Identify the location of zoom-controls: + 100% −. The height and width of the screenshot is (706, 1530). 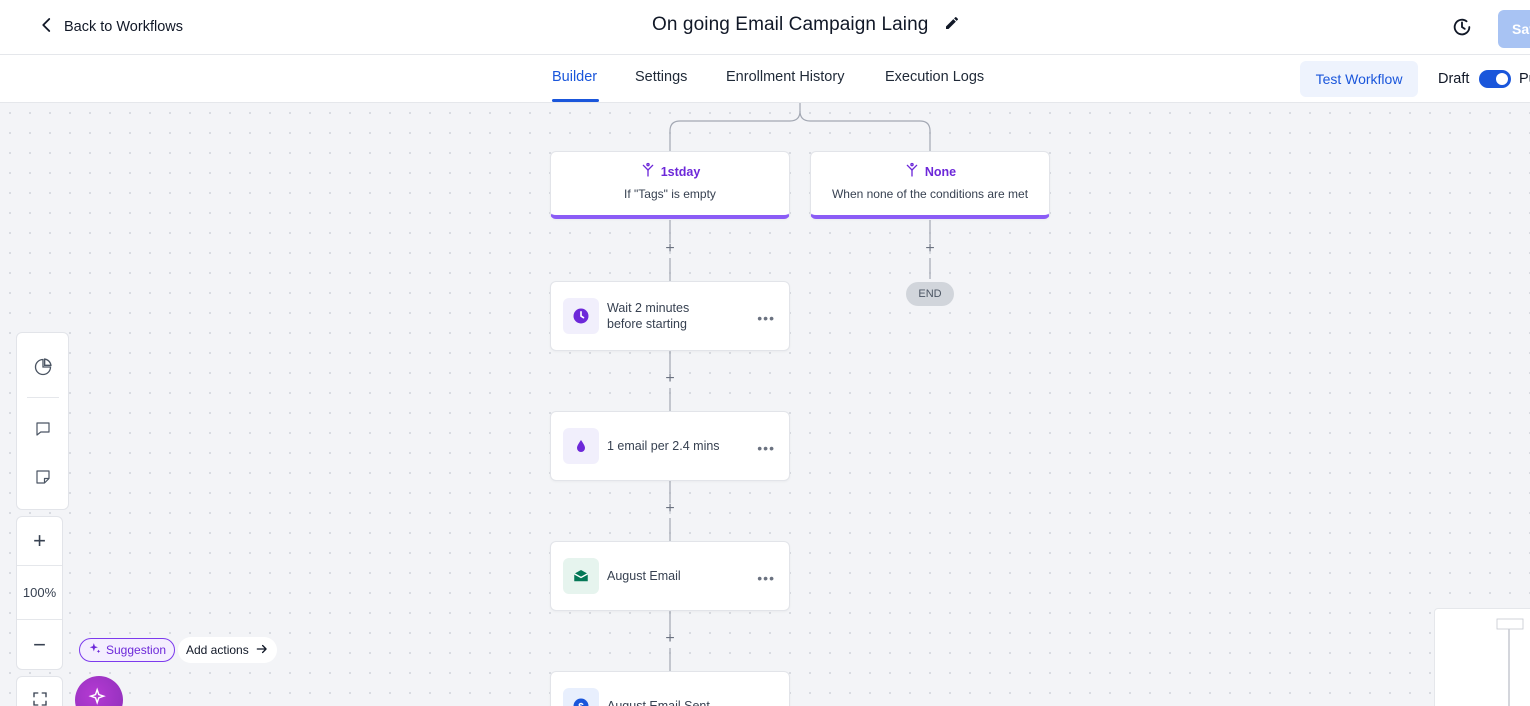
(39, 593).